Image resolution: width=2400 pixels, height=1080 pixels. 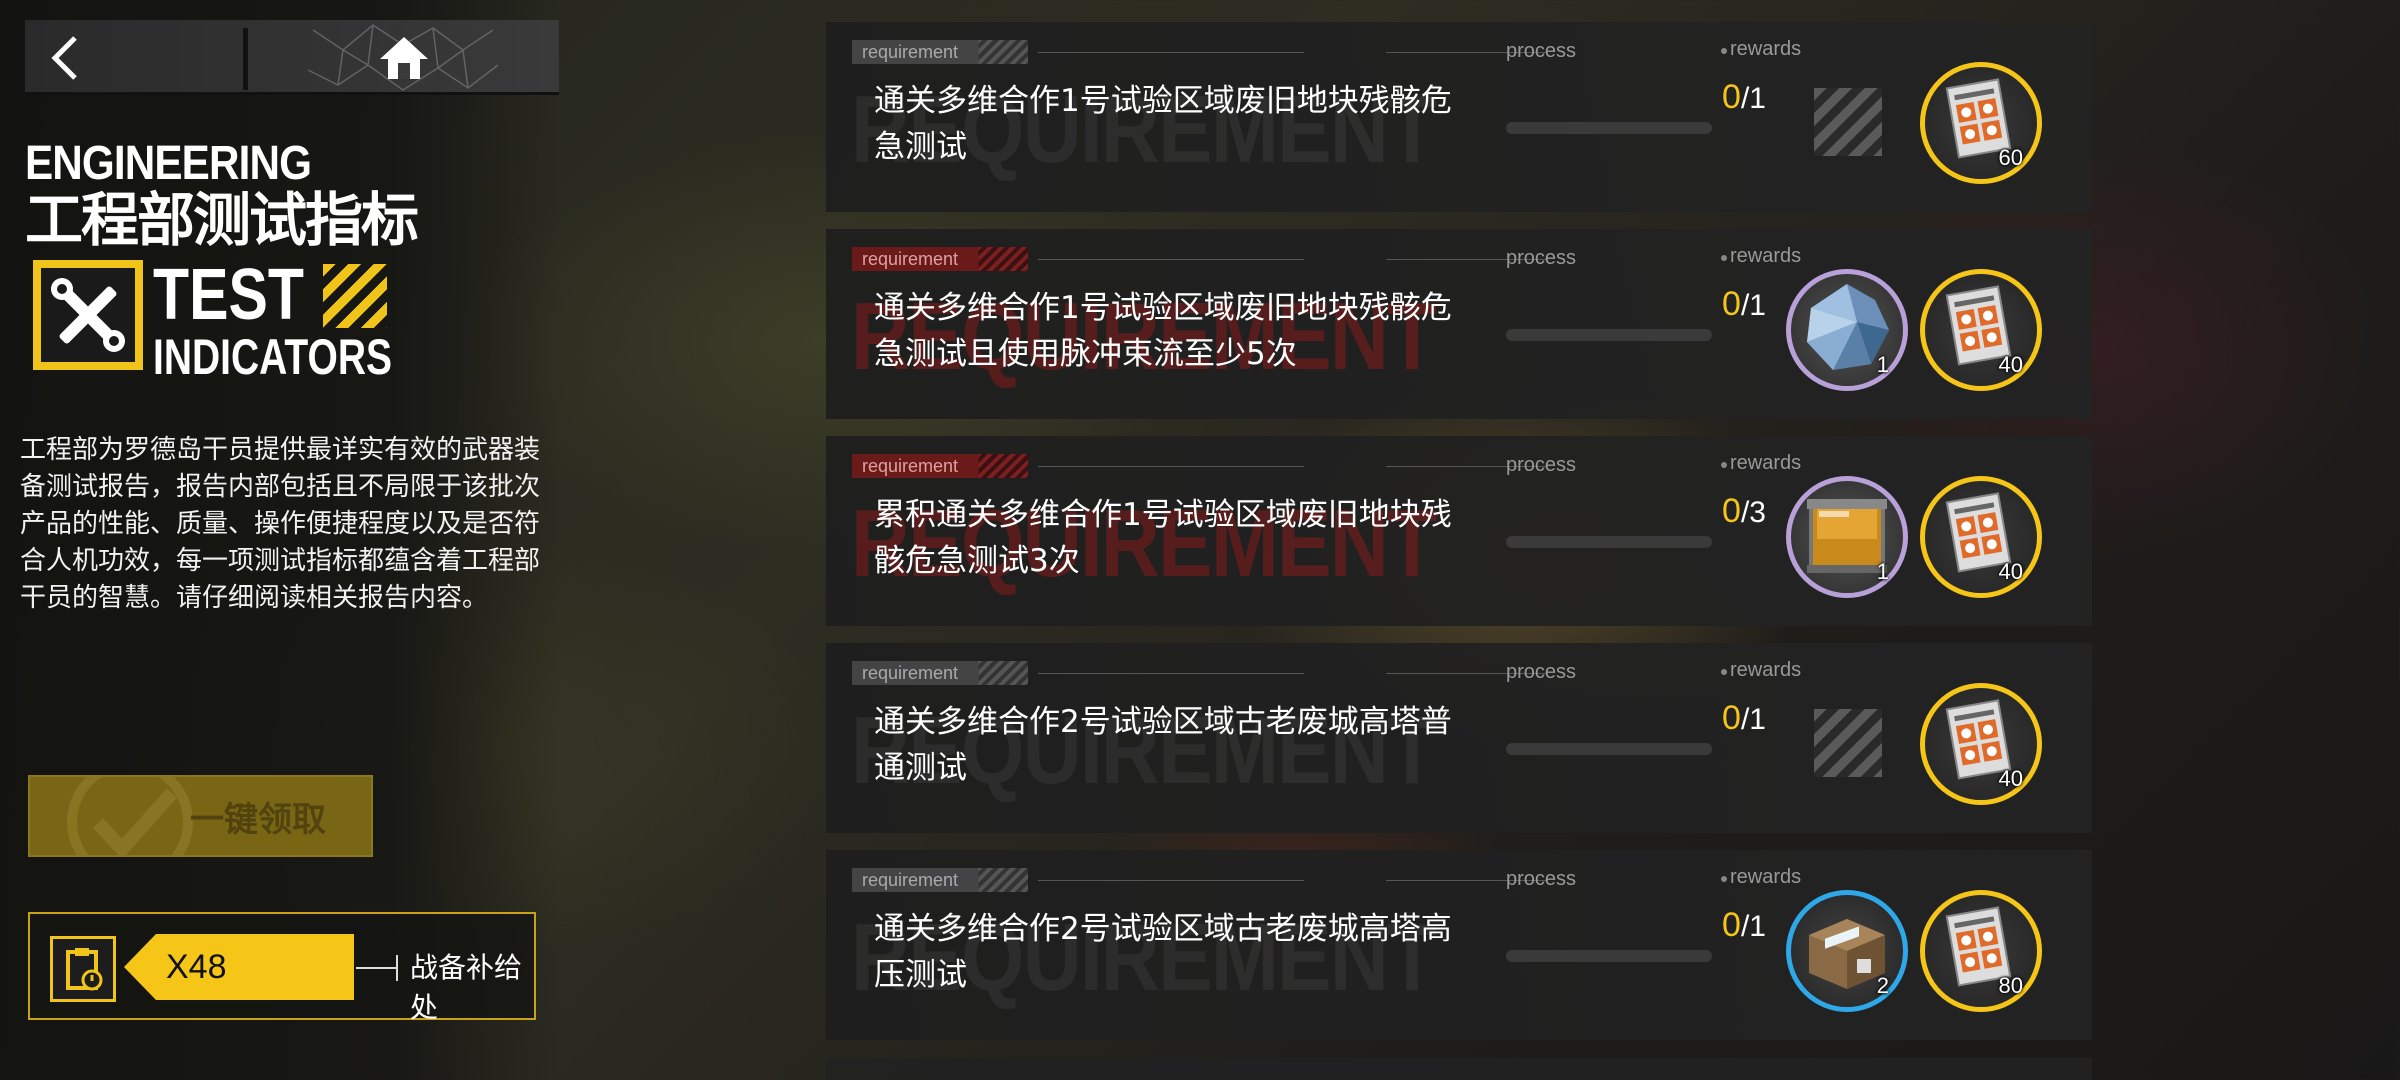 I want to click on task-description: 累积通关多维合作1号试验区域废旧地块残骸危急测试3次, so click(x=1163, y=538).